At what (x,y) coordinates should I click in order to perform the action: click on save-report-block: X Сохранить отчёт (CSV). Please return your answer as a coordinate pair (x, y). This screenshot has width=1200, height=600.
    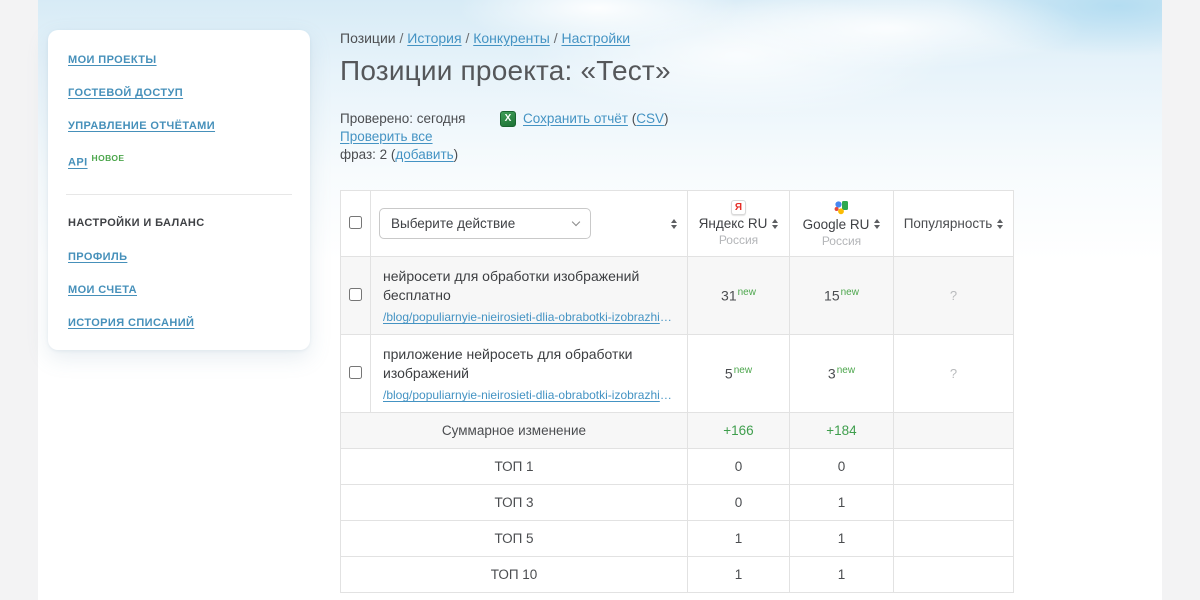
    Looking at the image, I should click on (584, 119).